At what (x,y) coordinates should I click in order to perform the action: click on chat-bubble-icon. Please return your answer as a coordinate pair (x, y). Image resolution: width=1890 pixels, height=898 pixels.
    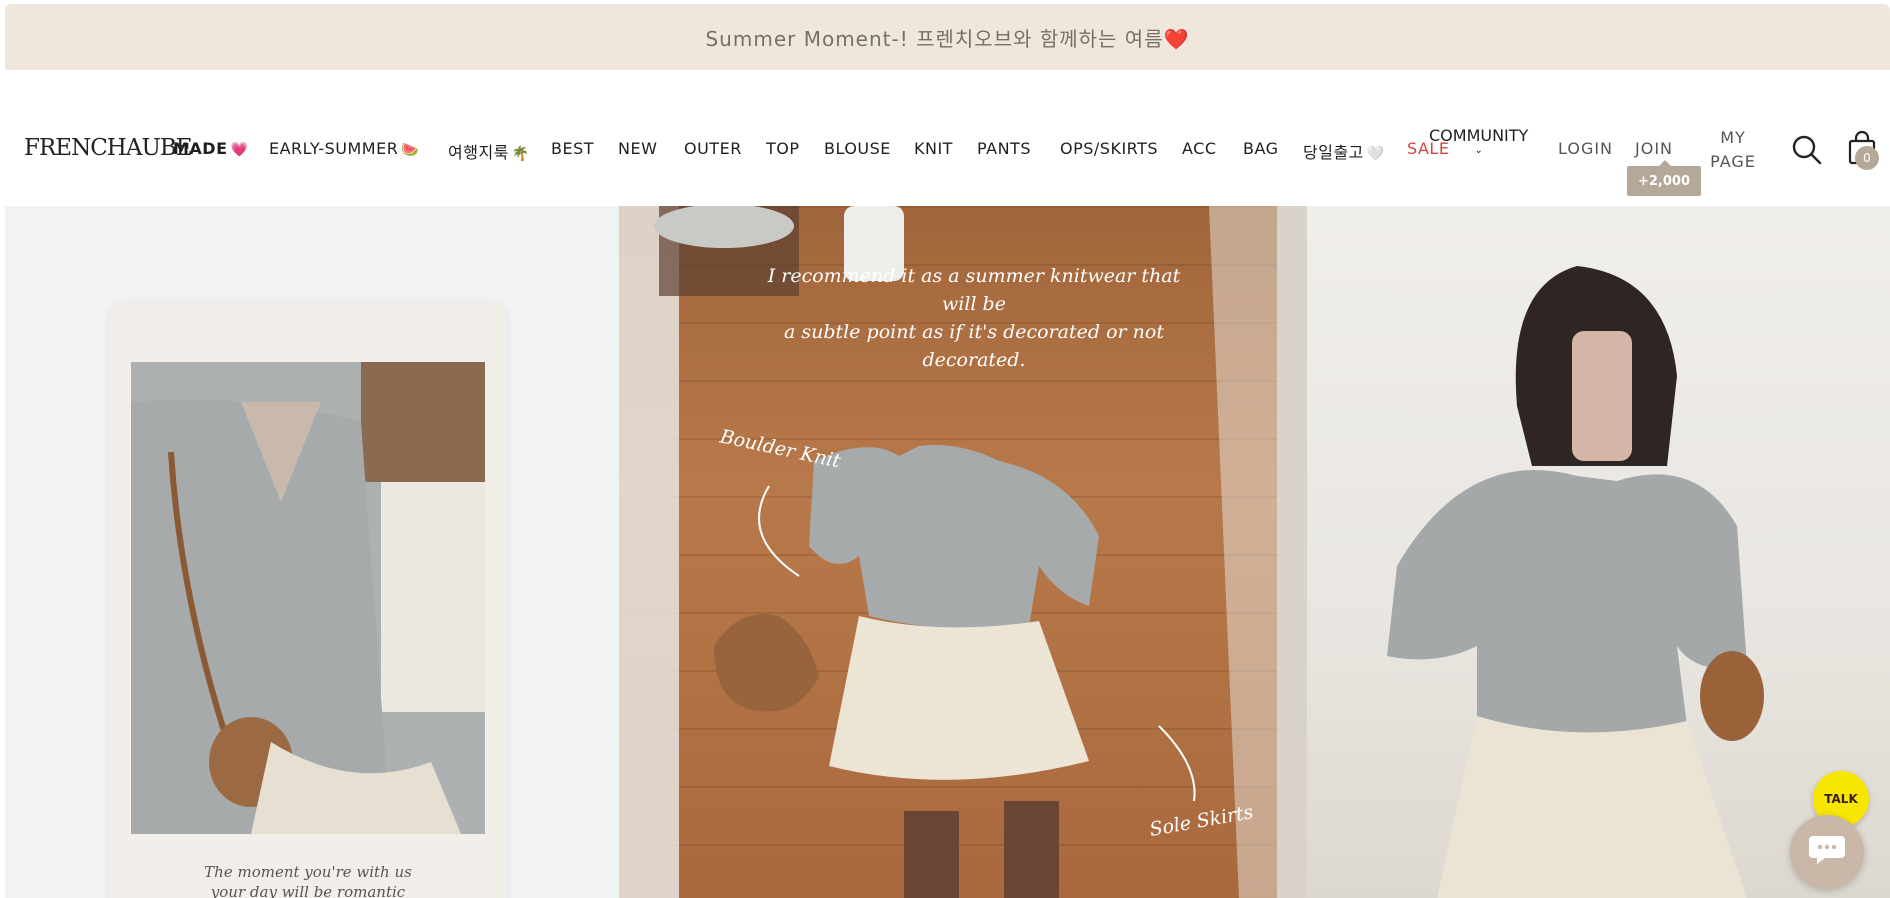
    Looking at the image, I should click on (1827, 852).